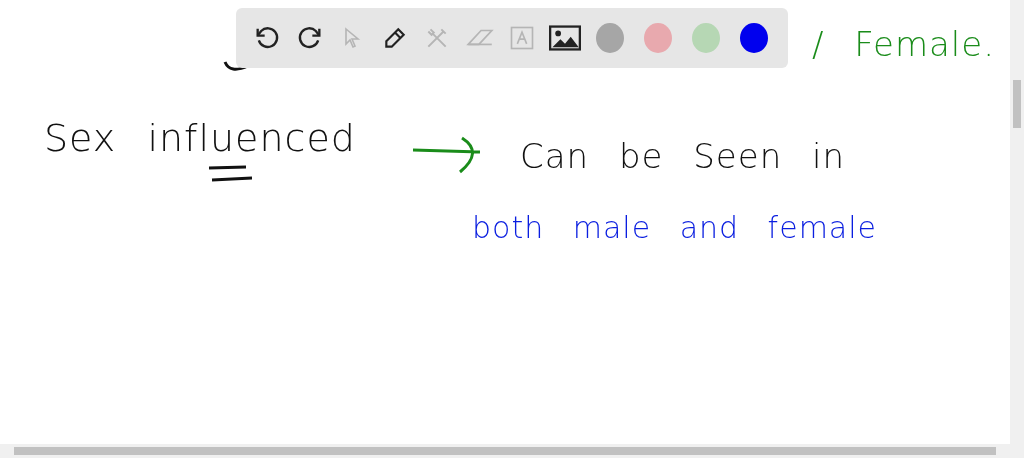 Image resolution: width=1024 pixels, height=458 pixels. I want to click on handwritten-text: Sex influenced, so click(200, 138).